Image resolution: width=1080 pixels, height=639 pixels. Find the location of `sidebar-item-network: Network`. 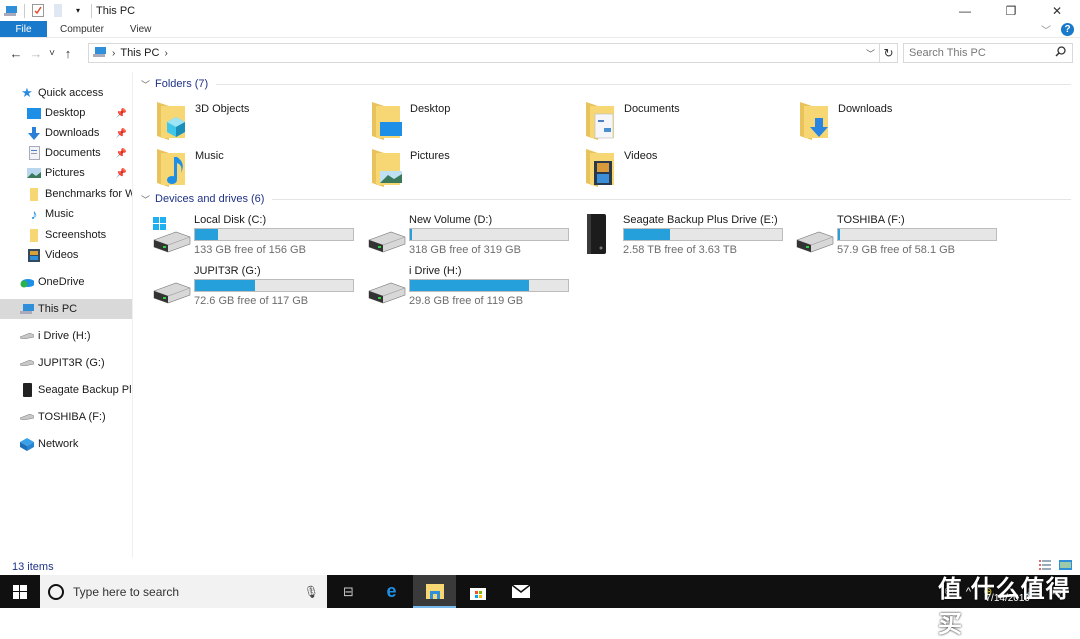

sidebar-item-network: Network is located at coordinates (66, 444).